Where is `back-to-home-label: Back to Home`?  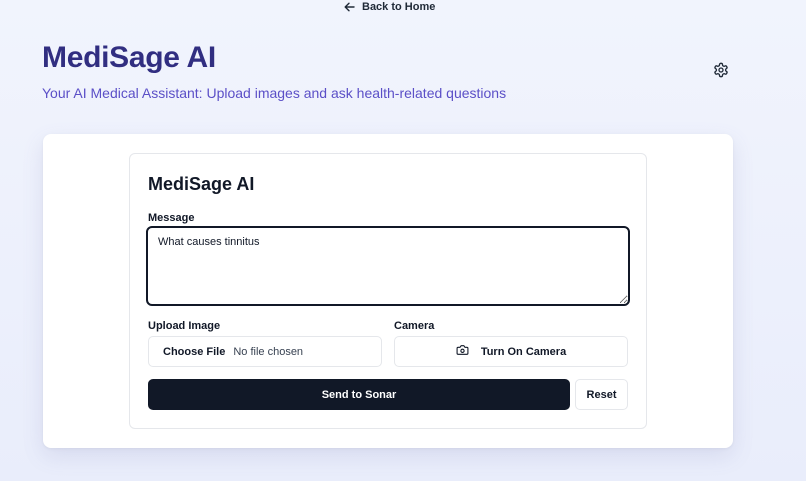 back-to-home-label: Back to Home is located at coordinates (399, 7).